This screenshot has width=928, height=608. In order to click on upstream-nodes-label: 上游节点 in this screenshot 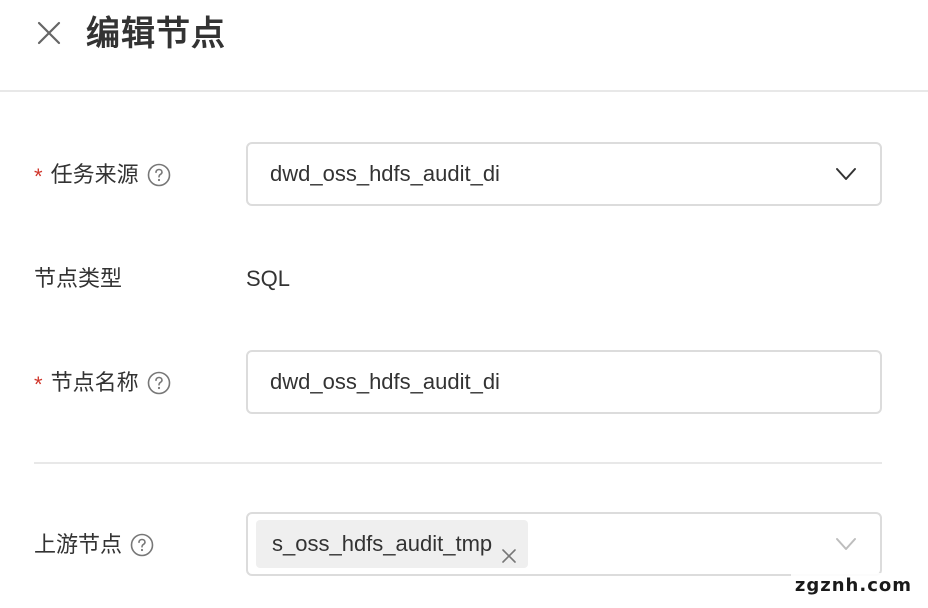, I will do `click(78, 544)`.